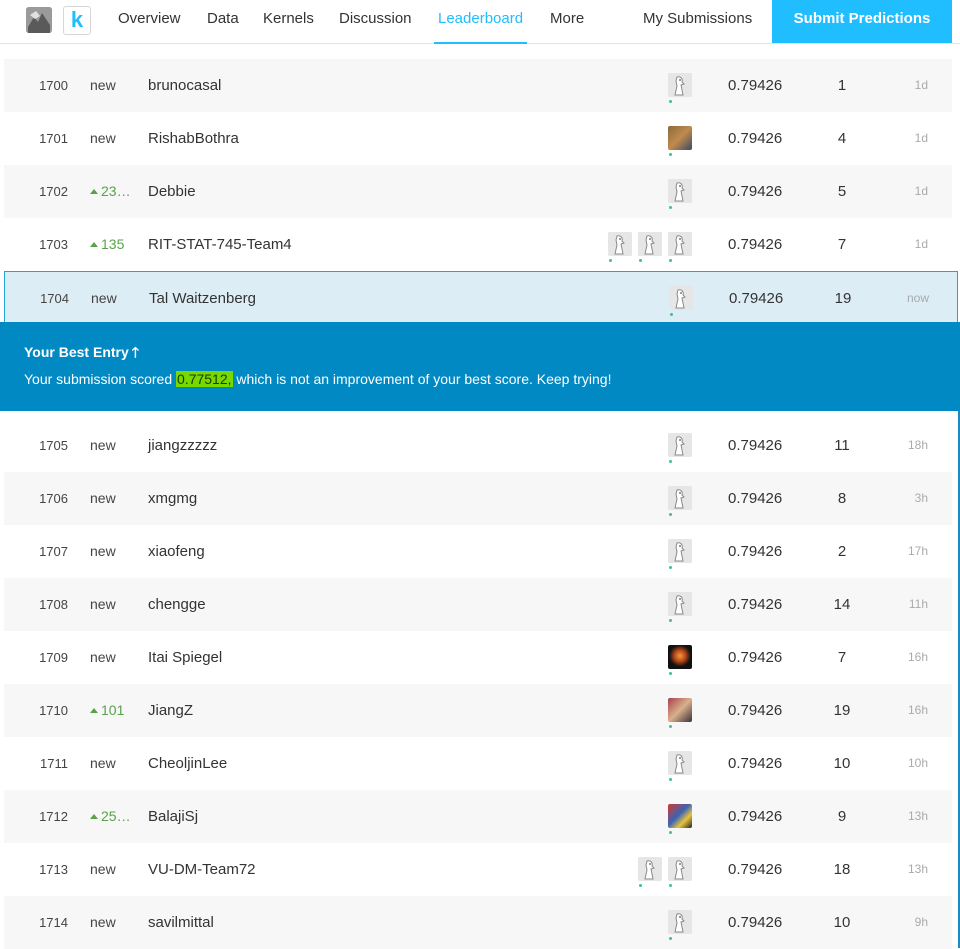 The height and width of the screenshot is (949, 960). I want to click on team-name: Tal Waitzenberg, so click(202, 298).